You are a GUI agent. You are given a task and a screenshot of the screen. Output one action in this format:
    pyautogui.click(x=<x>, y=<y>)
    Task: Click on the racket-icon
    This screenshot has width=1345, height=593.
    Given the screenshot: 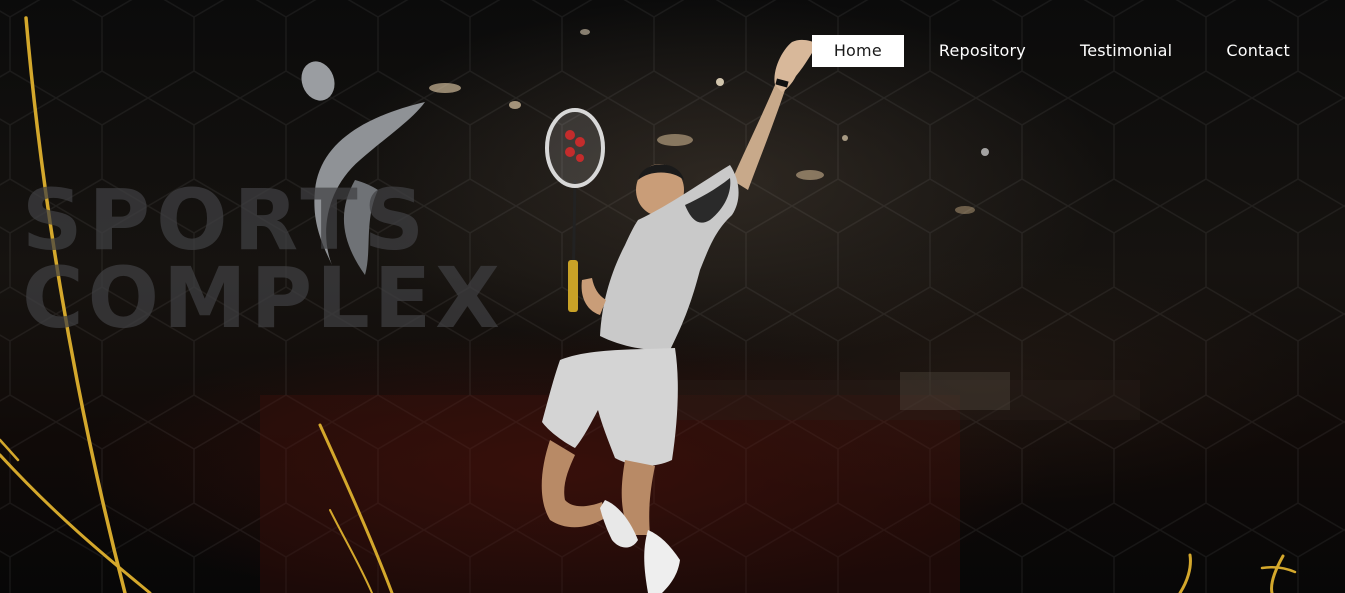 What is the action you would take?
    pyautogui.click(x=575, y=210)
    